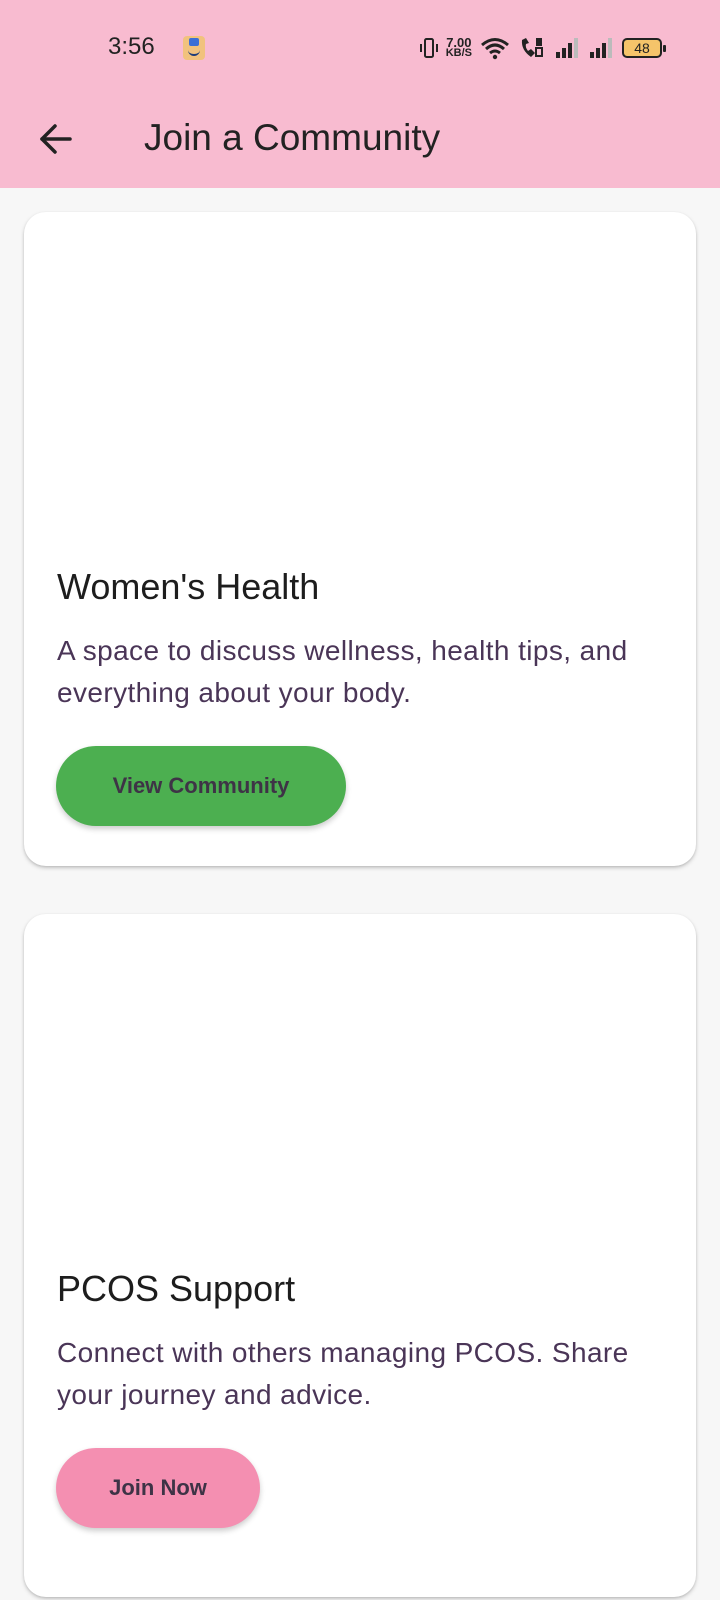  I want to click on join-now-button: Join Now, so click(158, 1488).